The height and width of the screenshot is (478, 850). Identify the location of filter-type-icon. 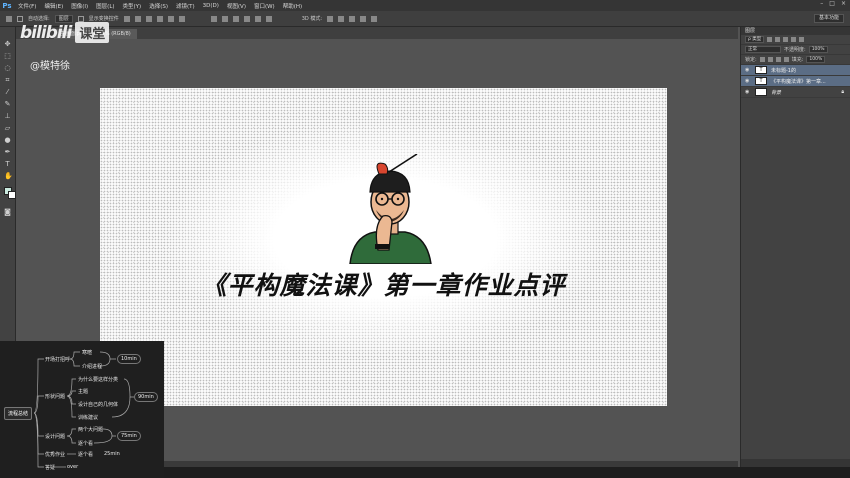
(786, 39).